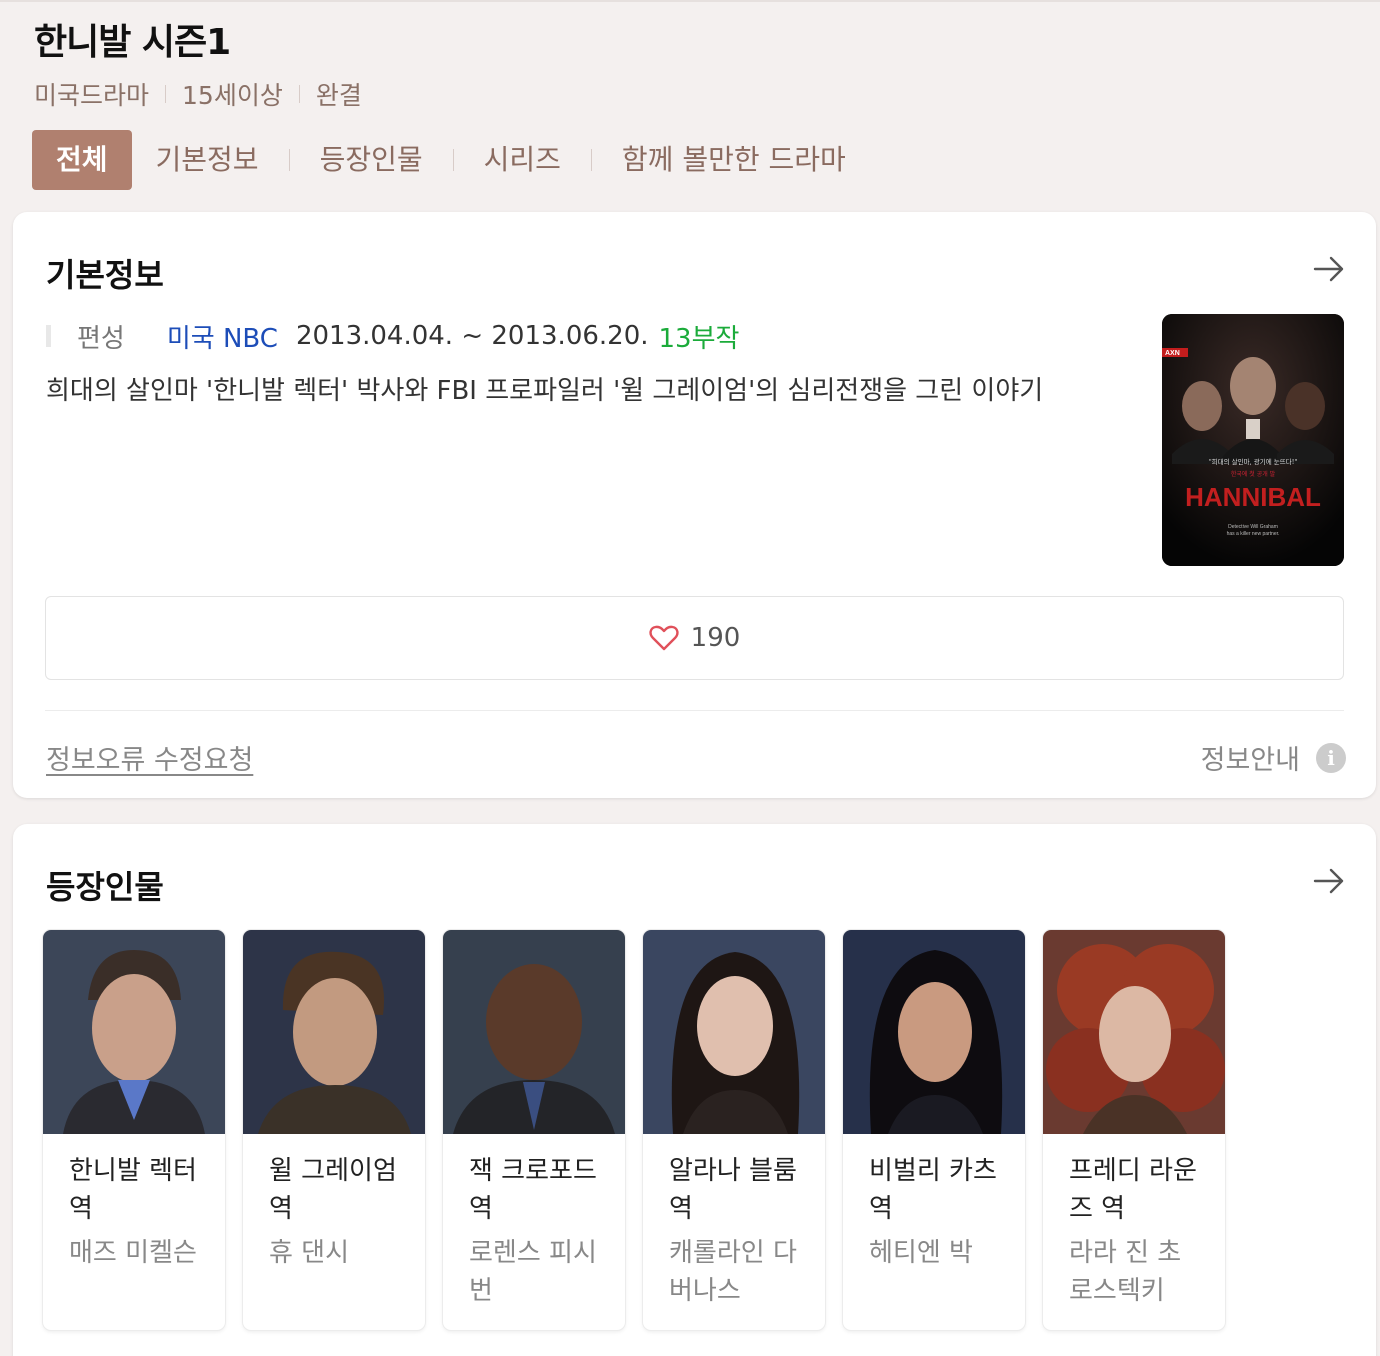  I want to click on actor-name: 휴 댄시, so click(309, 1253).